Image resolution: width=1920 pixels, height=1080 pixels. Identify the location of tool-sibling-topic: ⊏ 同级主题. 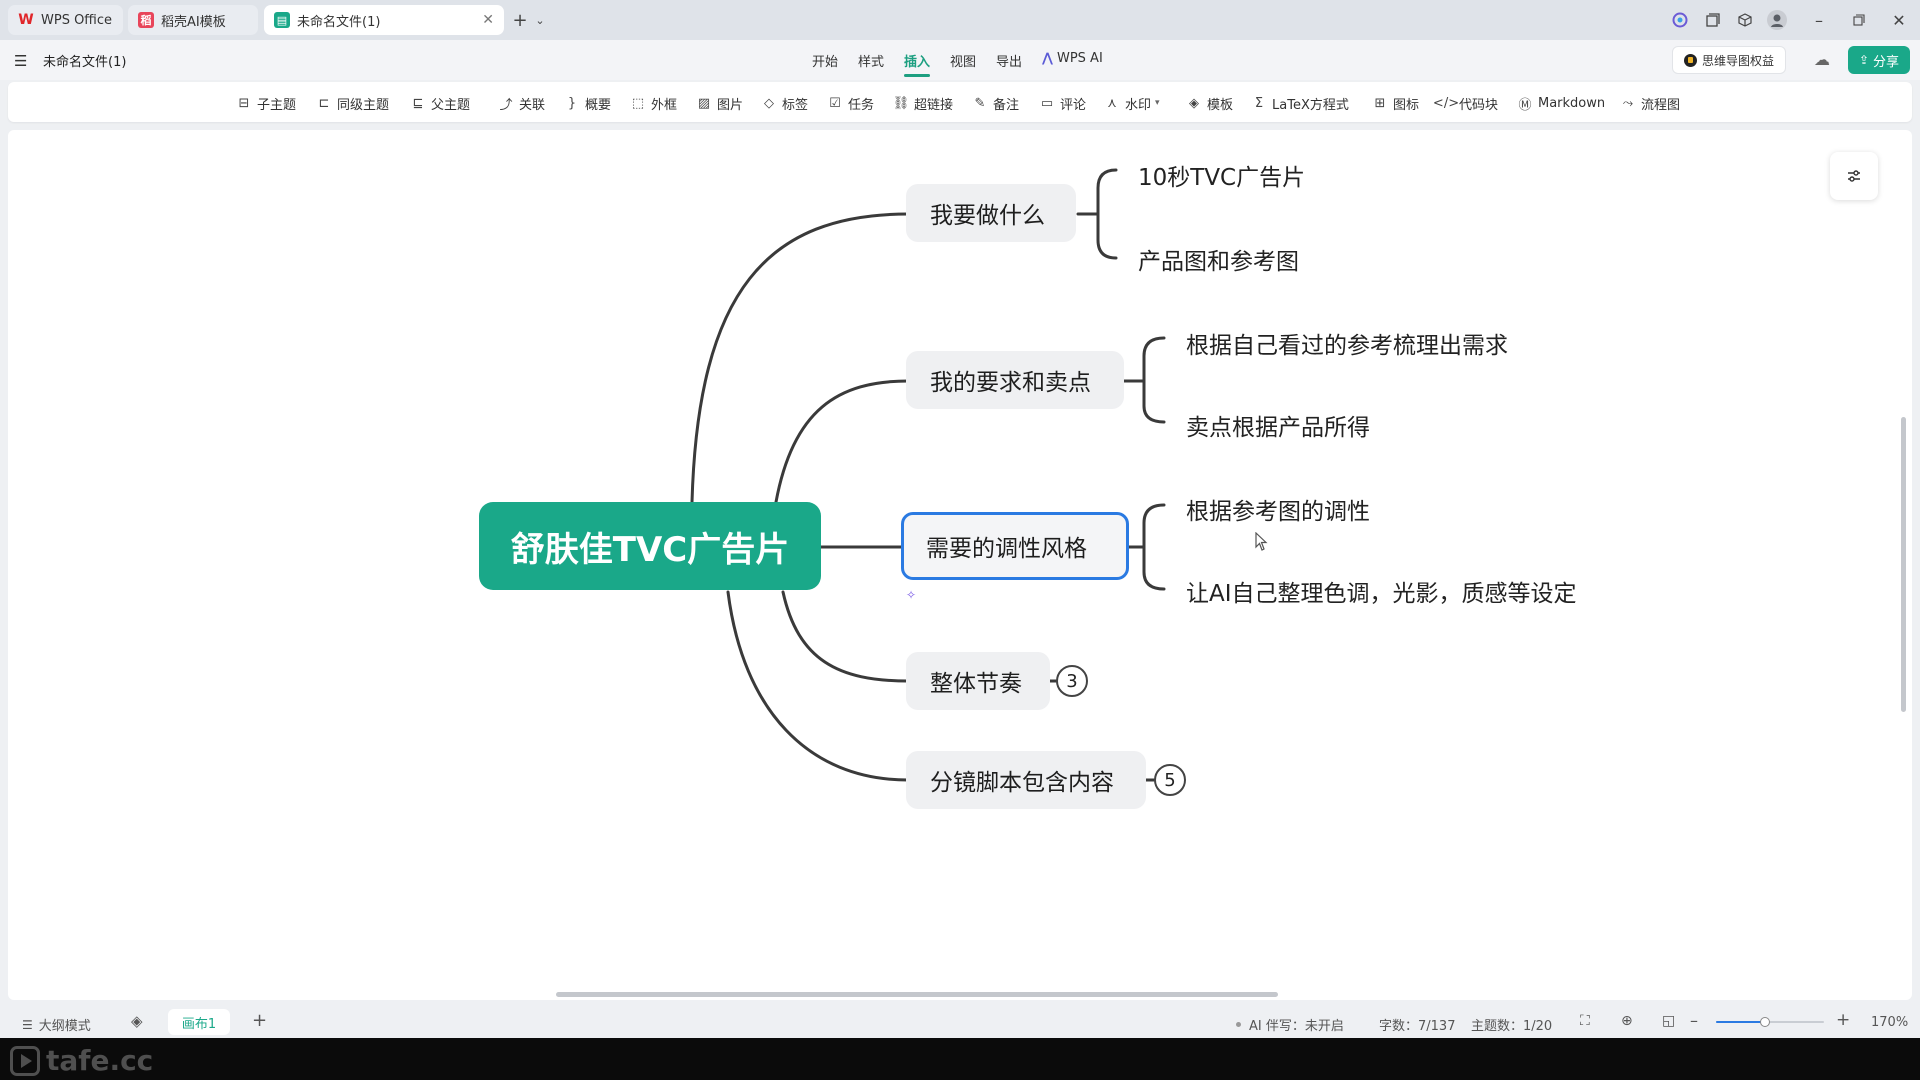
(352, 103).